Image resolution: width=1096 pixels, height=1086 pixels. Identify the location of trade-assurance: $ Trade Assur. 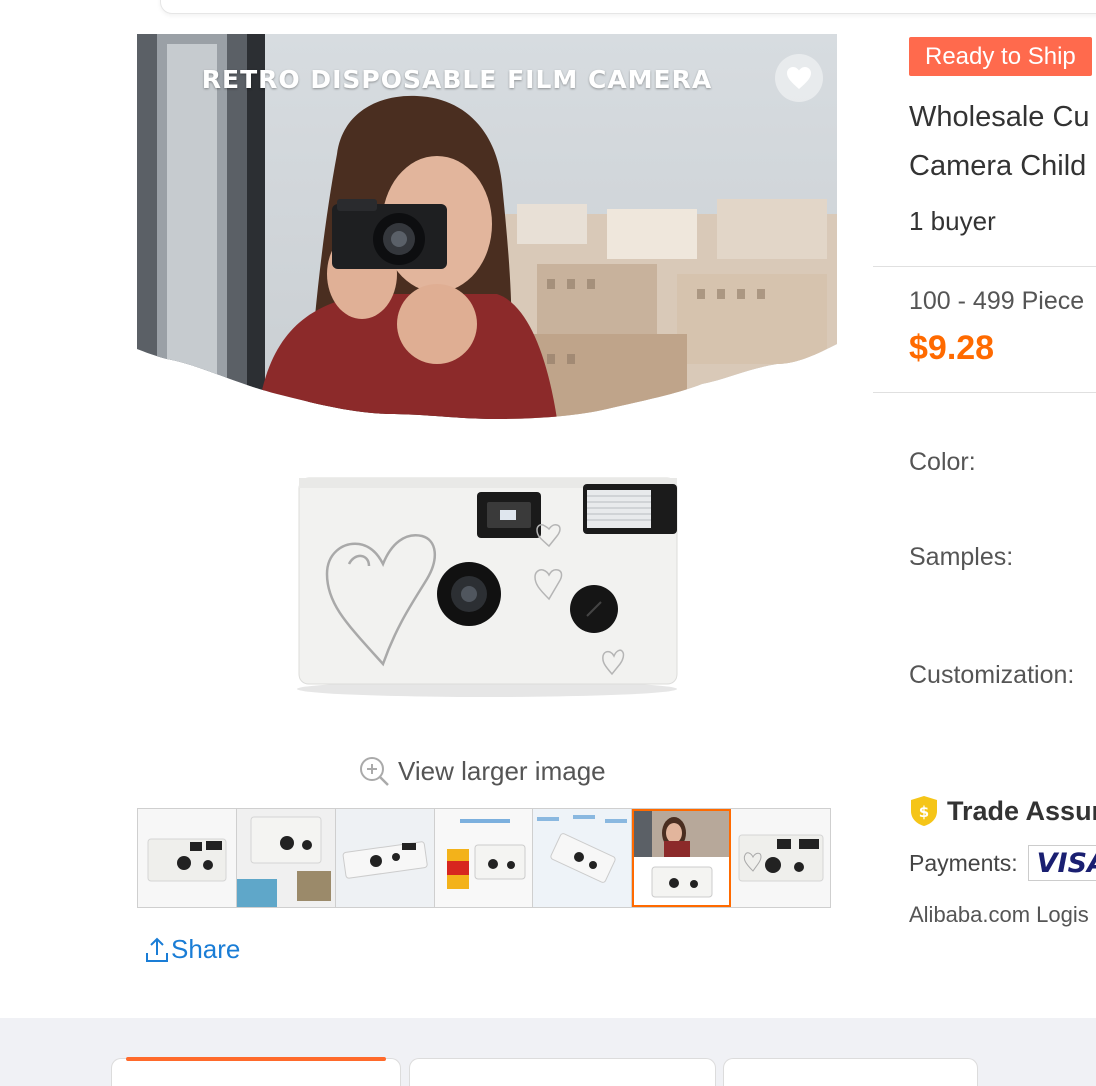
(1002, 811).